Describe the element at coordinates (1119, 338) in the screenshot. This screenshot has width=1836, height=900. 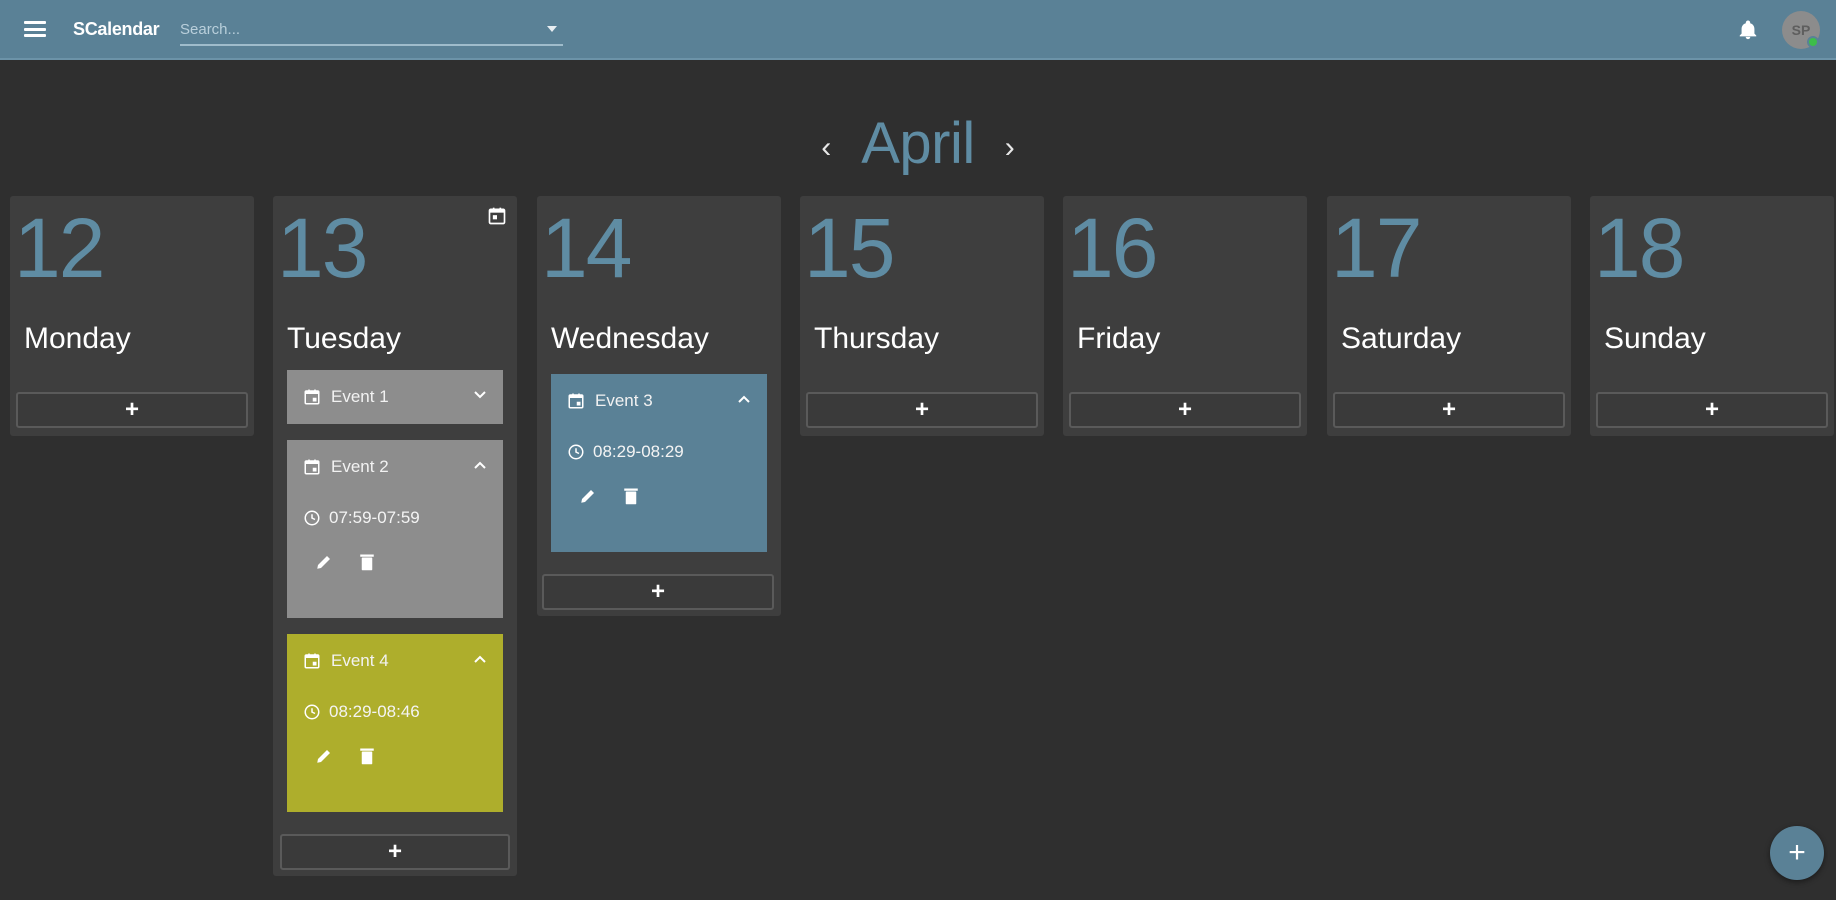
I see `day-name: Friday` at that location.